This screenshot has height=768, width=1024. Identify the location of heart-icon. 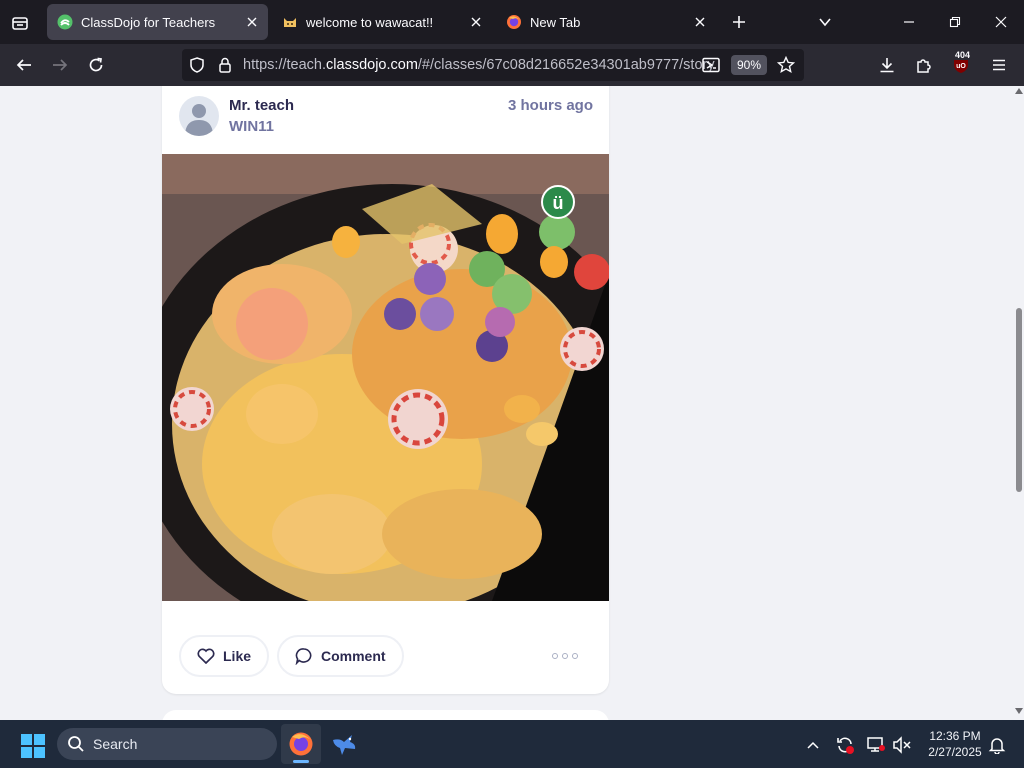
(206, 656).